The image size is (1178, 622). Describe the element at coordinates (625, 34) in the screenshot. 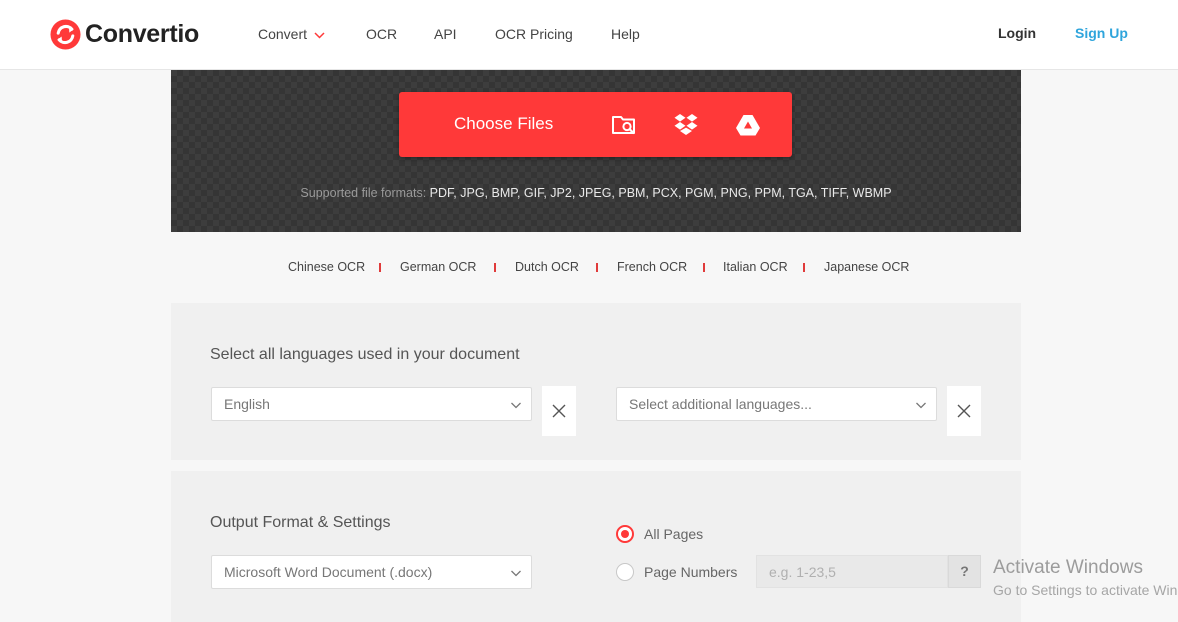

I see `nav-item-help: Help` at that location.